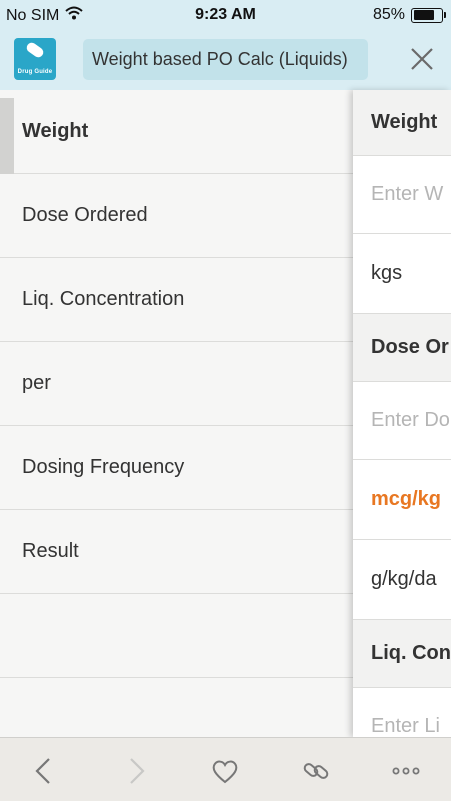 This screenshot has height=801, width=451. Describe the element at coordinates (402, 580) in the screenshot. I see `dose-unit-option: g/kg/da` at that location.